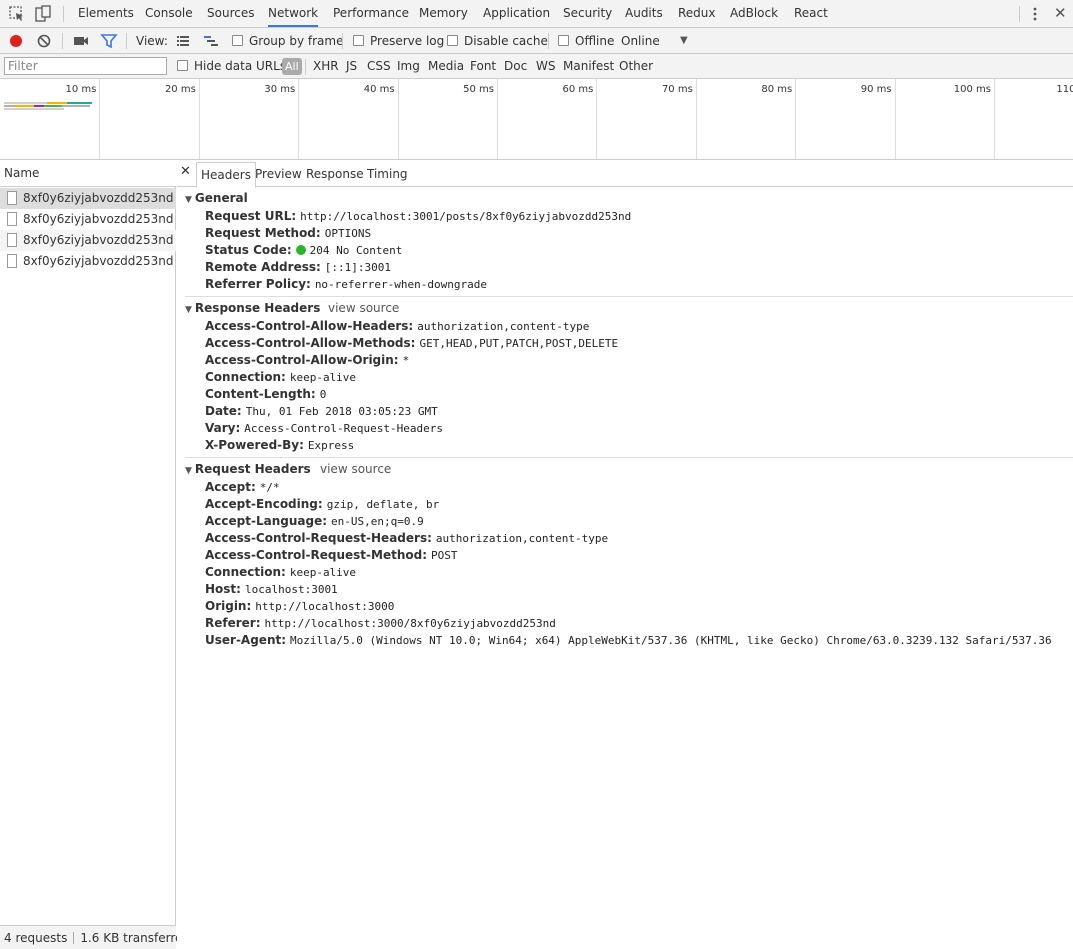  I want to click on more-options-icon, so click(1035, 14).